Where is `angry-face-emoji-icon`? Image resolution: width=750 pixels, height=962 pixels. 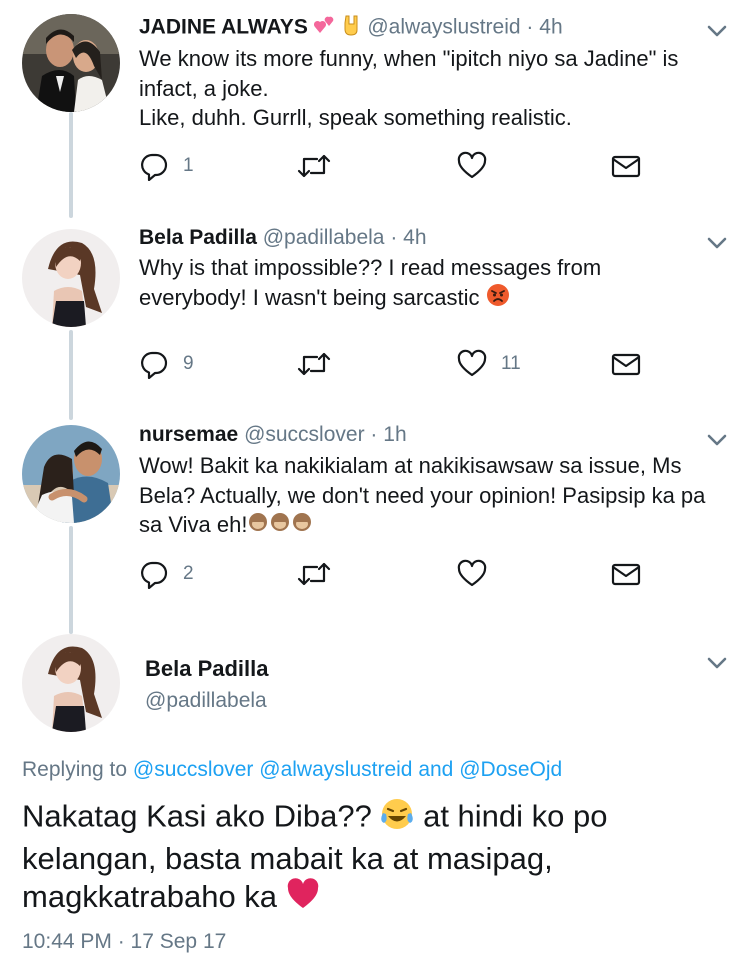 angry-face-emoji-icon is located at coordinates (498, 299).